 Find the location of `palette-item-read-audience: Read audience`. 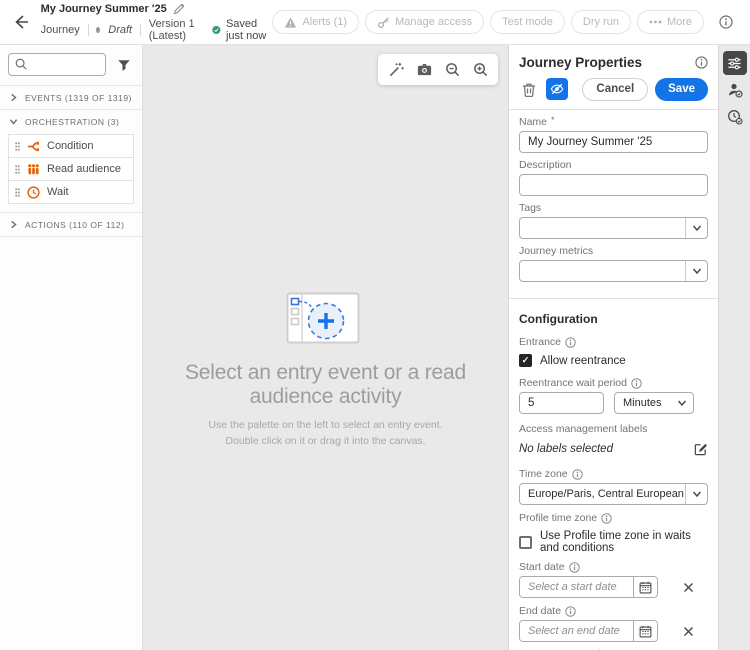

palette-item-read-audience: Read audience is located at coordinates (71, 169).